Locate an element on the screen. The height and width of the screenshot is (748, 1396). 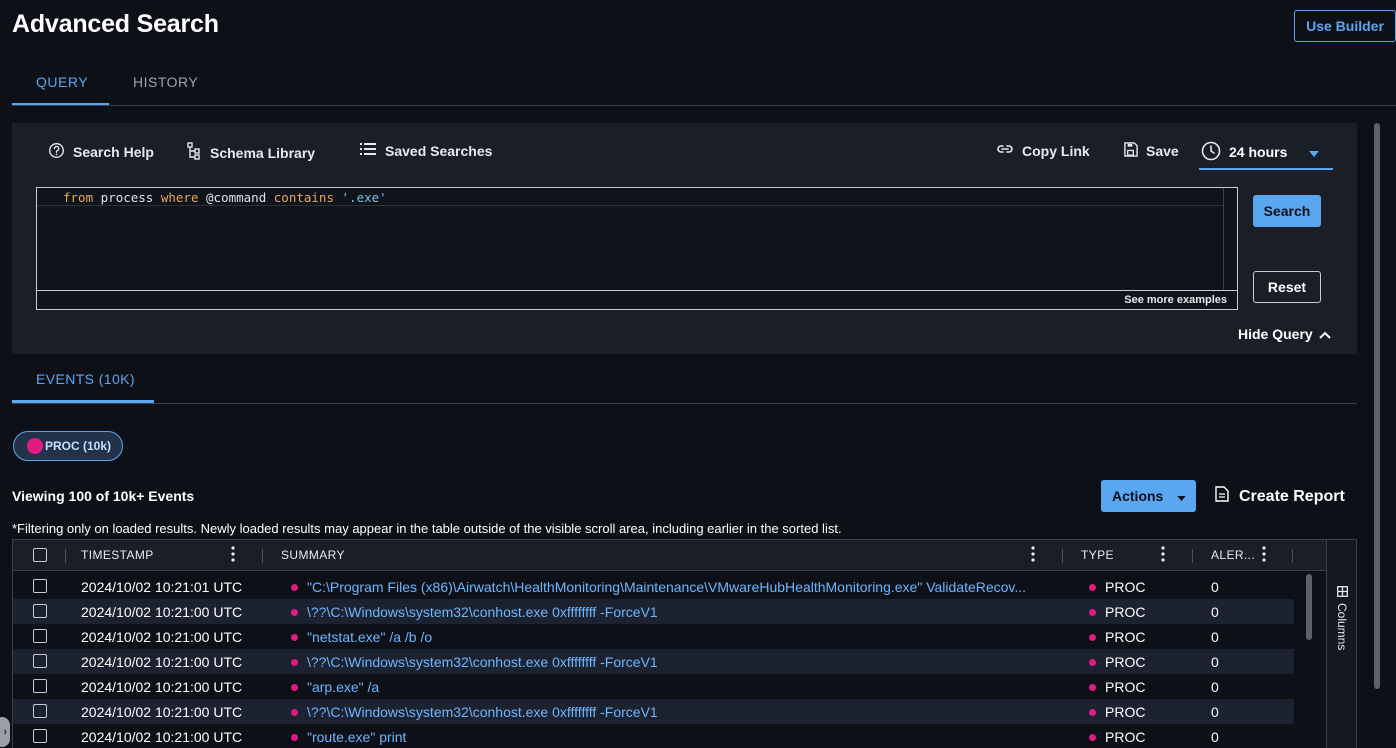
row-summary-link: "arp.exe" /a is located at coordinates (671, 687).